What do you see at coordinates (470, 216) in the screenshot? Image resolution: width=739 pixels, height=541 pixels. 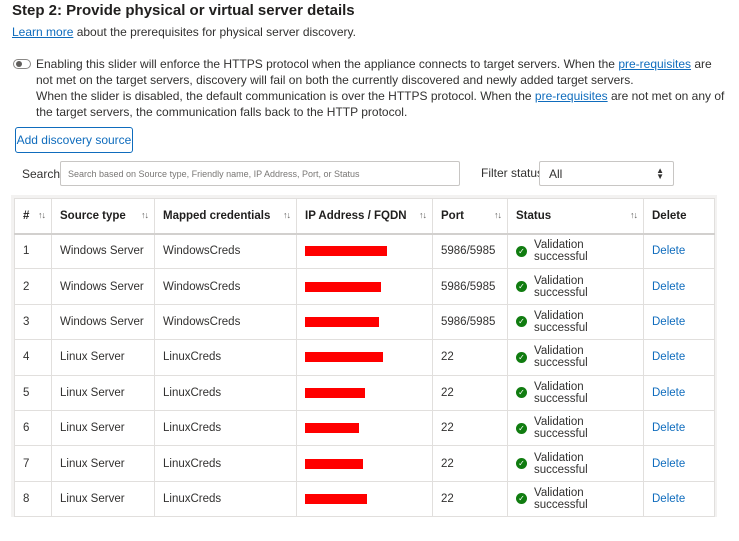 I see `column-header-port: Port ↑↓` at bounding box center [470, 216].